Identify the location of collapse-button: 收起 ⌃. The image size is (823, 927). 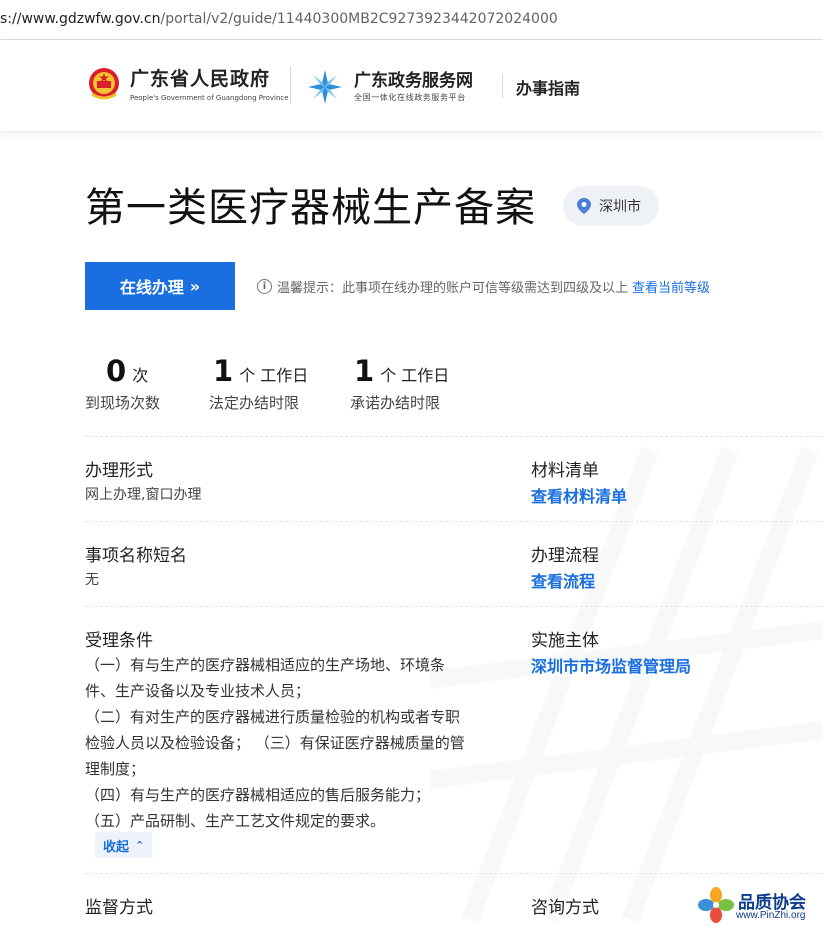
(124, 845).